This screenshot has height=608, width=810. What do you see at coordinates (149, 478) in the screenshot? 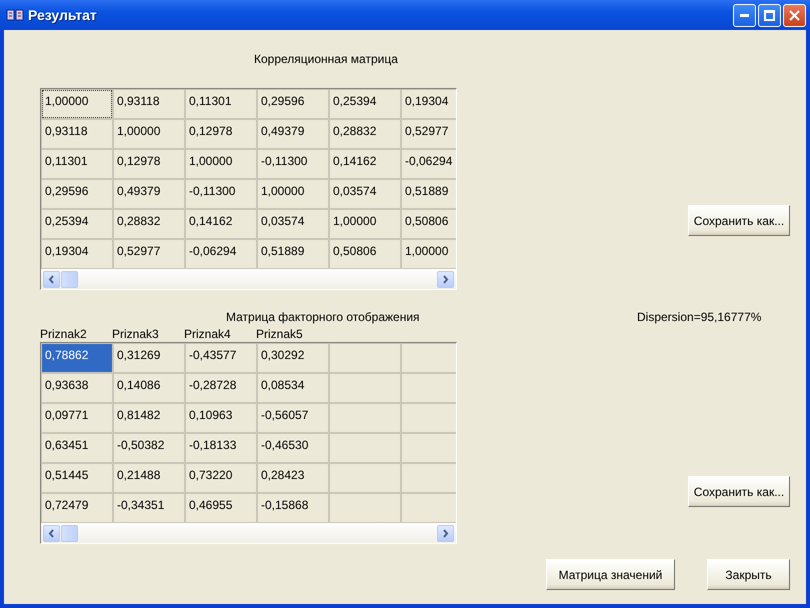
I see `grid-cell: 0,21488` at bounding box center [149, 478].